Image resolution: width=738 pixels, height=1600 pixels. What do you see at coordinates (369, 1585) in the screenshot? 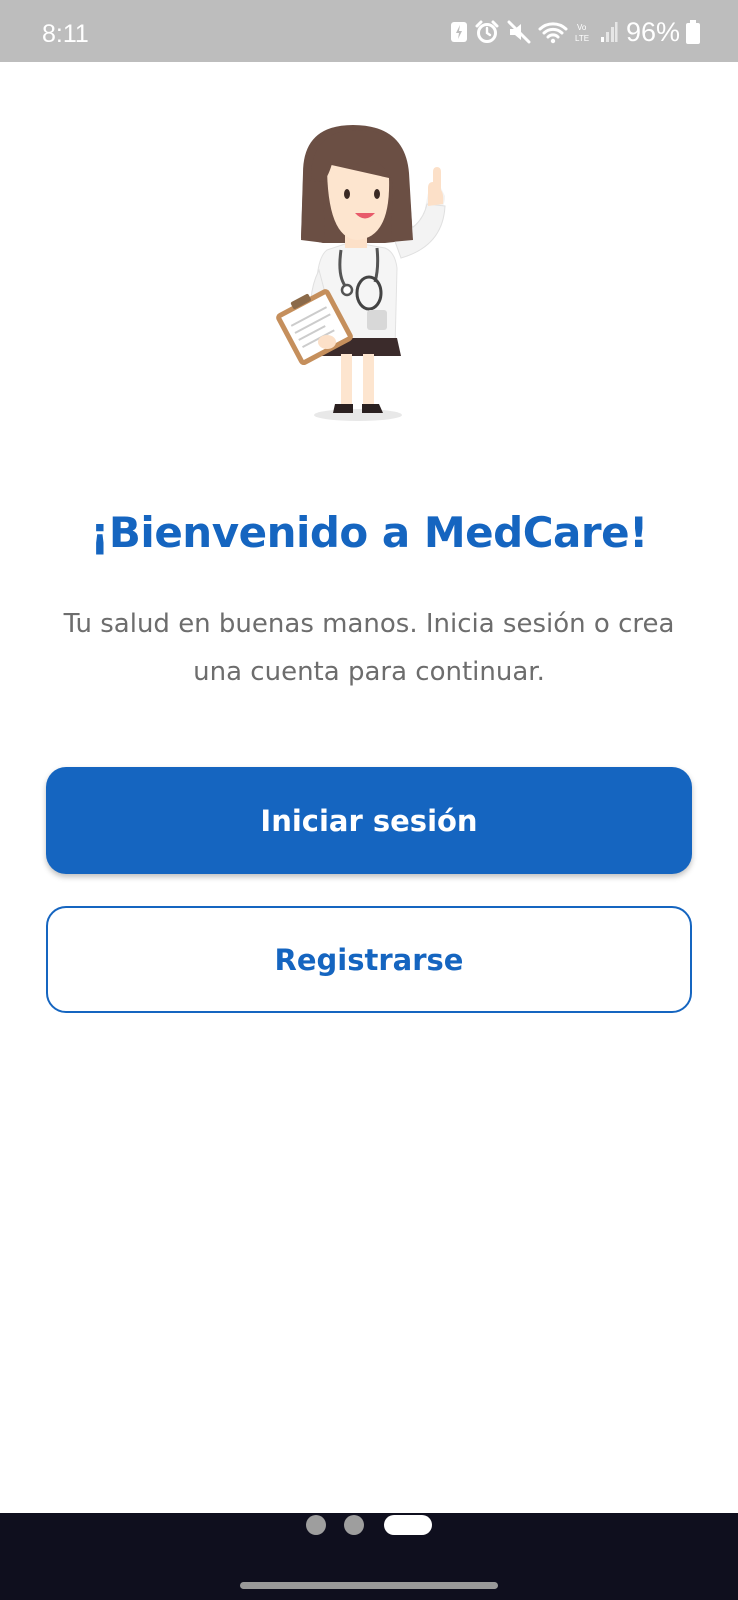
I see `home-indicator` at bounding box center [369, 1585].